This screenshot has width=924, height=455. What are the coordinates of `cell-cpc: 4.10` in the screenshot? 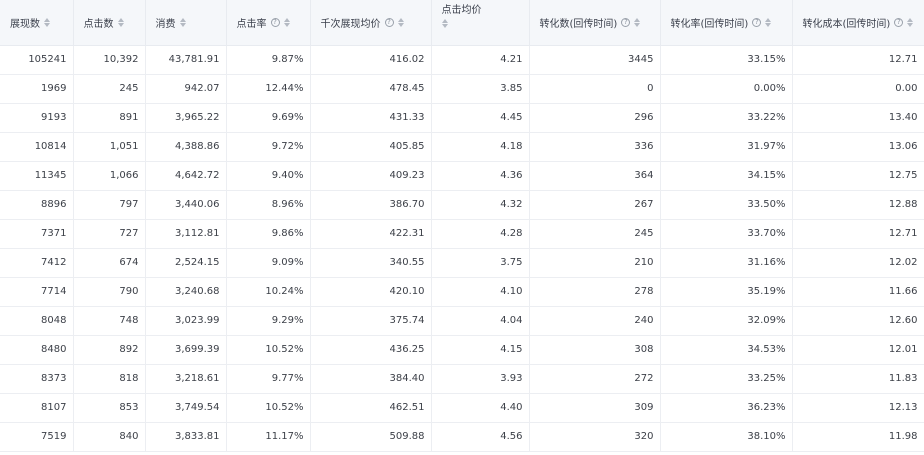 It's located at (480, 292).